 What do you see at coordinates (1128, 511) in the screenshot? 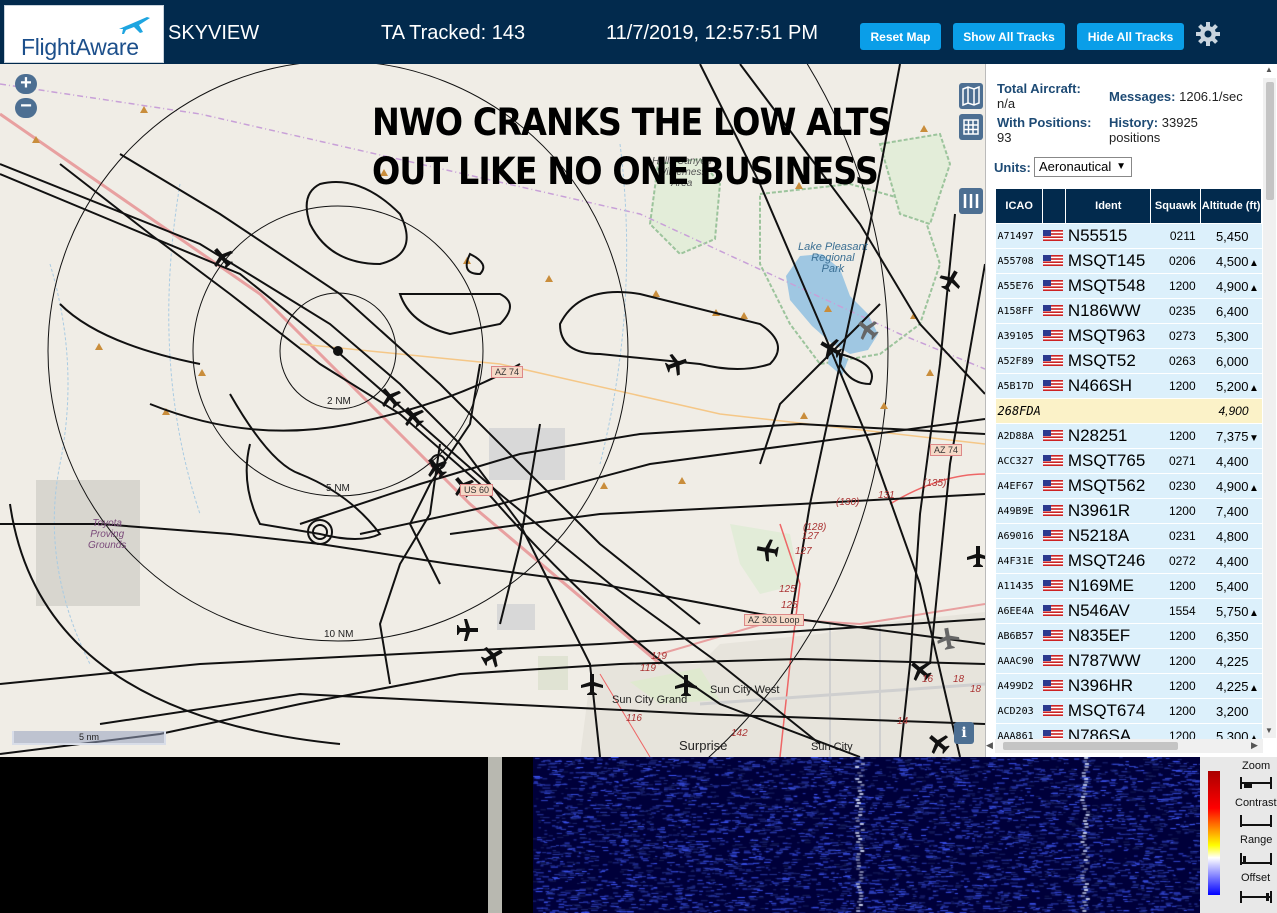
I see `table-row: A49B9E N3961R 1200 7,400` at bounding box center [1128, 511].